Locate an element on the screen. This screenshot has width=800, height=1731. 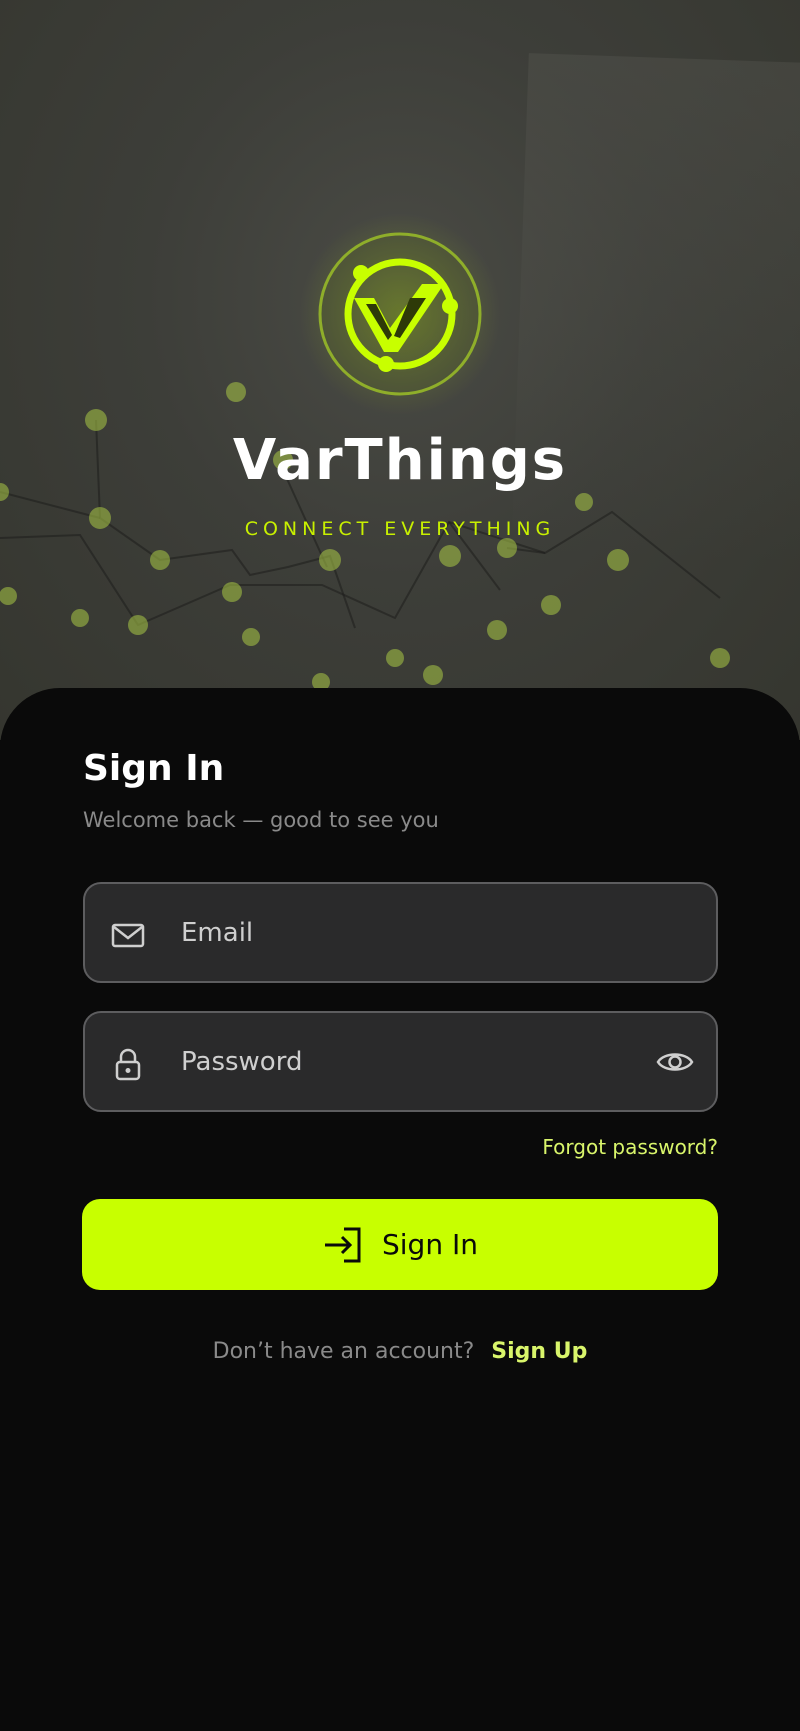
brand-logo is located at coordinates (400, 314).